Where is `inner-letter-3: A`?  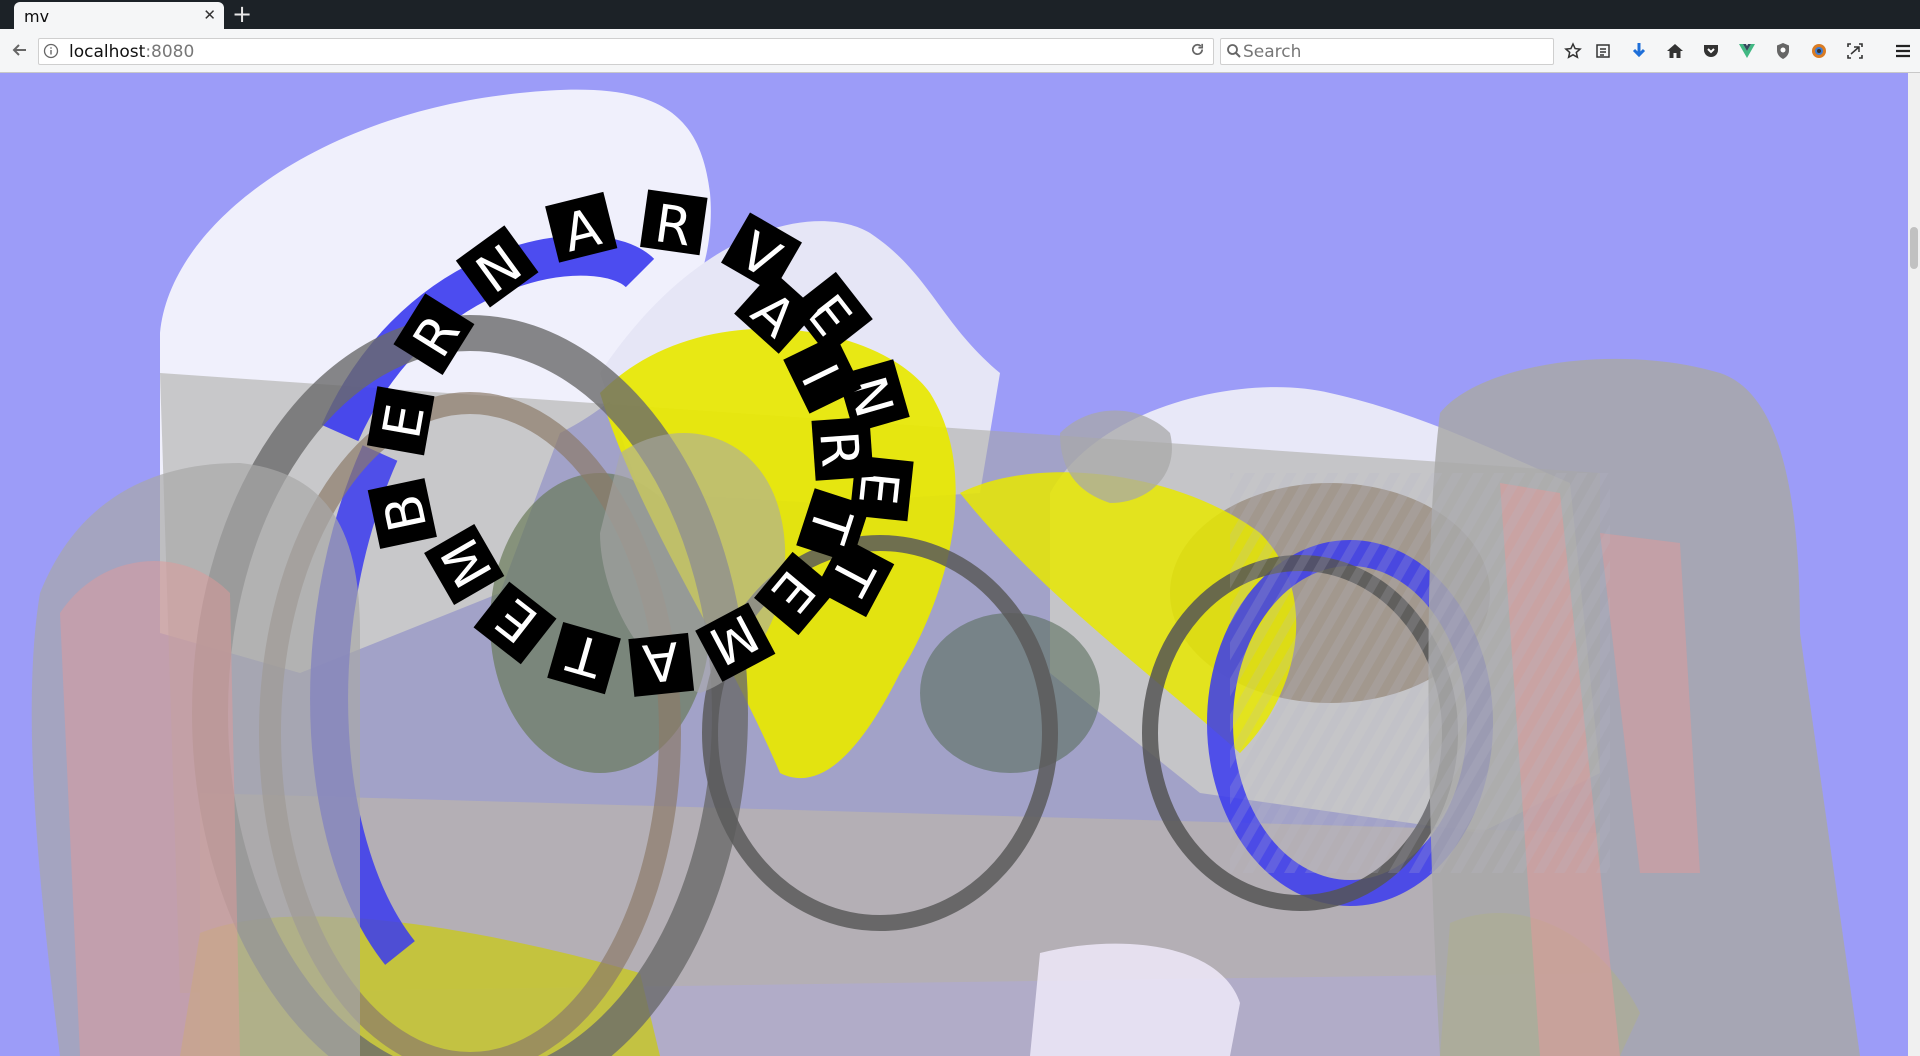 inner-letter-3: A is located at coordinates (661, 663).